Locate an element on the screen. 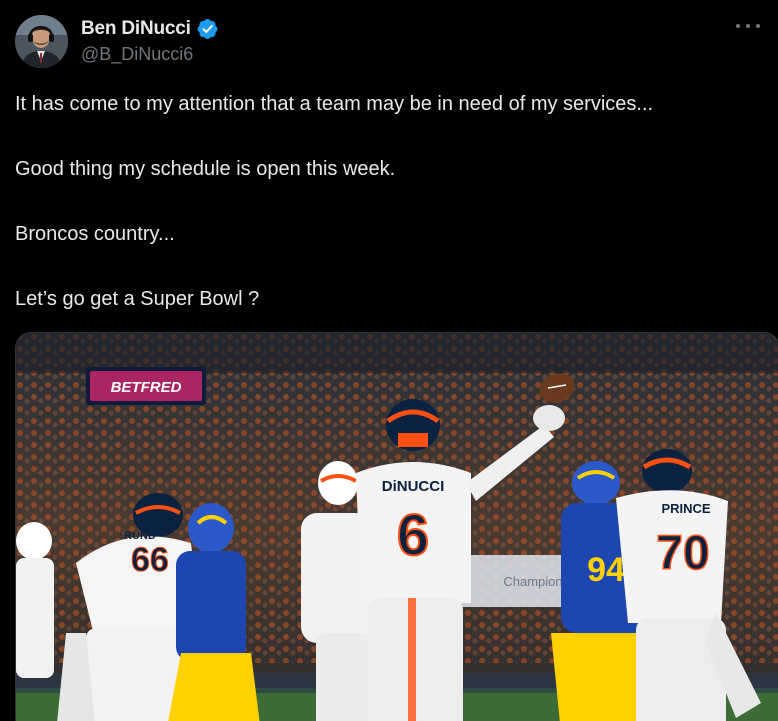 This screenshot has height=721, width=778. display-name: Ben DiNucci is located at coordinates (136, 29).